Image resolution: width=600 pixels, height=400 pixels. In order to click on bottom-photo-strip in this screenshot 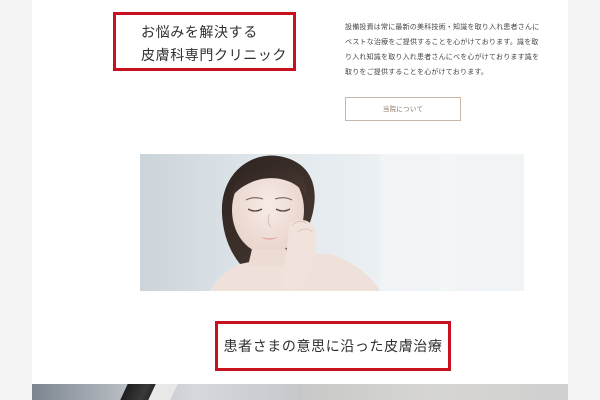, I will do `click(300, 392)`.